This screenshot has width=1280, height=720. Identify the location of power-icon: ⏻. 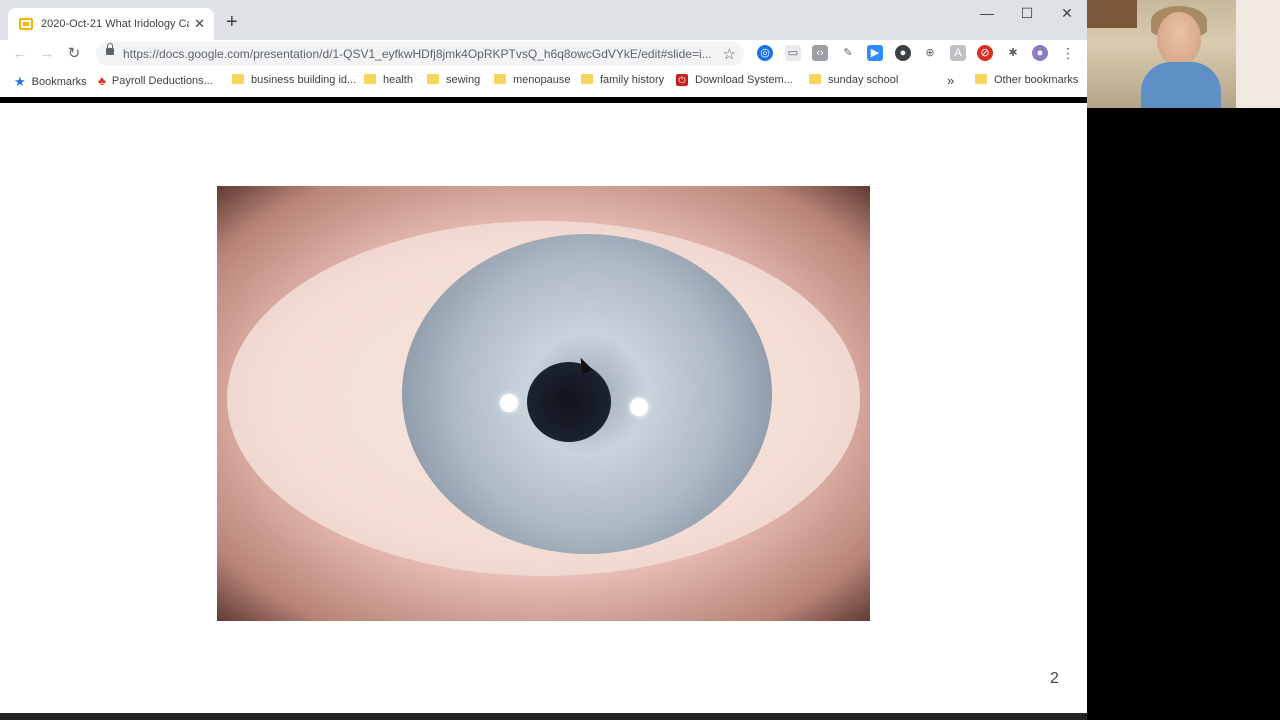
(682, 80).